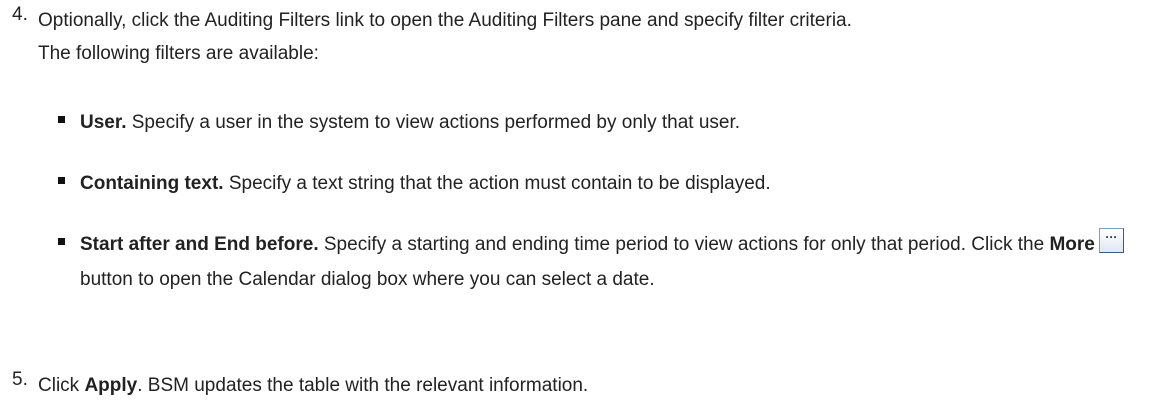 The image size is (1159, 413). I want to click on step-text-line-2: The following filters are available:, so click(178, 53).